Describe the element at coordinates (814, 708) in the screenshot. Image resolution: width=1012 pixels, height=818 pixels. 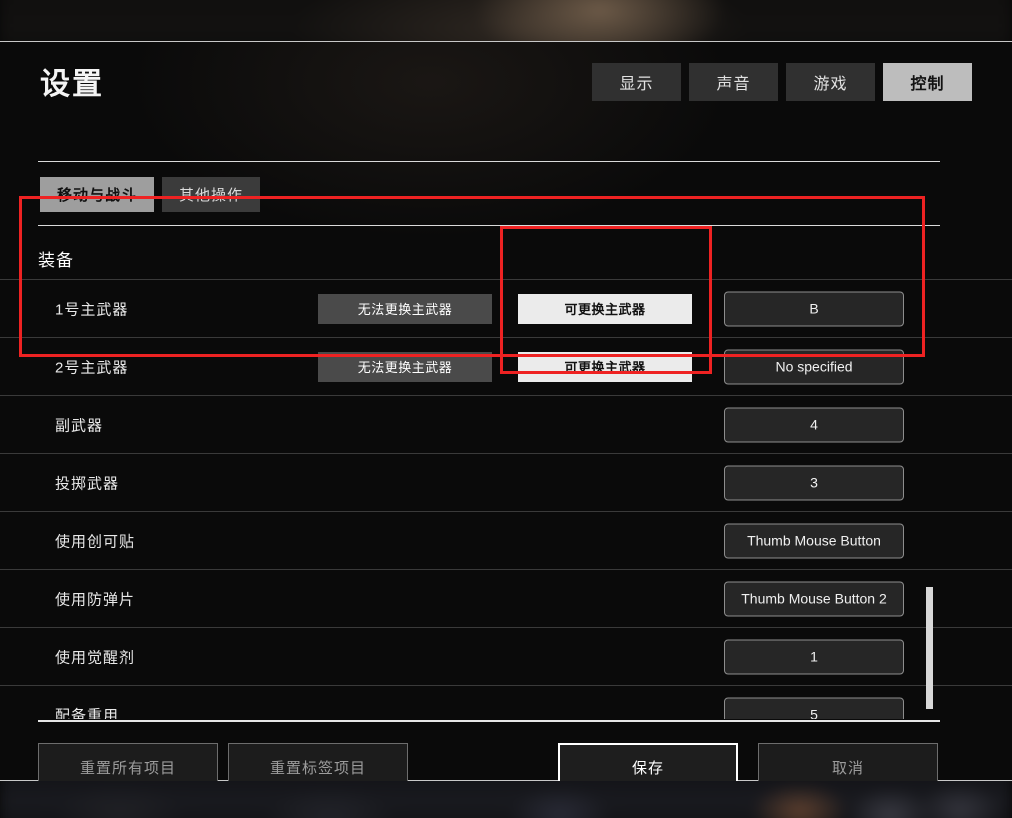
I see `keybind-button: 5` at that location.